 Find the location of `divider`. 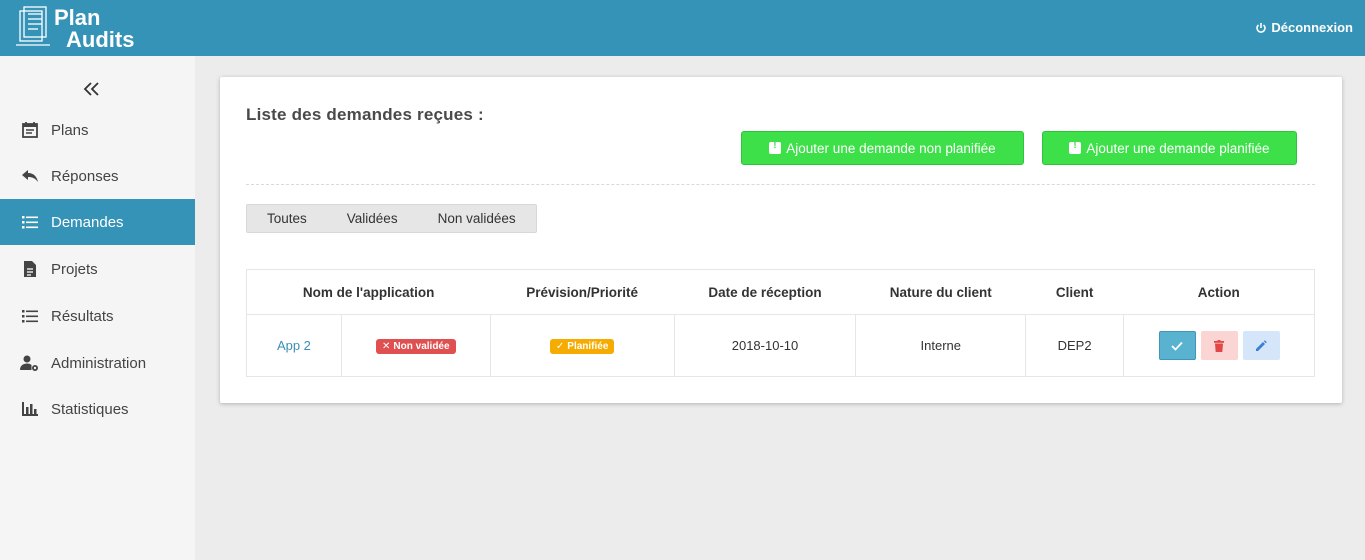

divider is located at coordinates (780, 184).